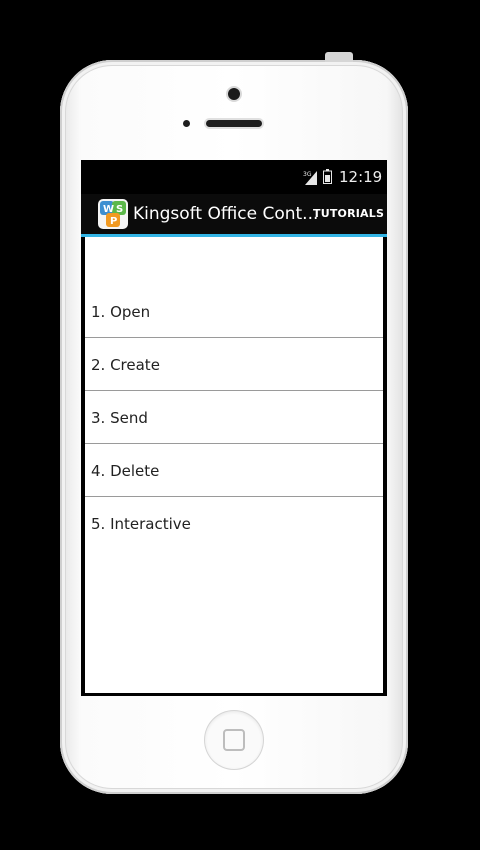 This screenshot has height=850, width=480. I want to click on kingsoft-office-icon: W S P, so click(113, 214).